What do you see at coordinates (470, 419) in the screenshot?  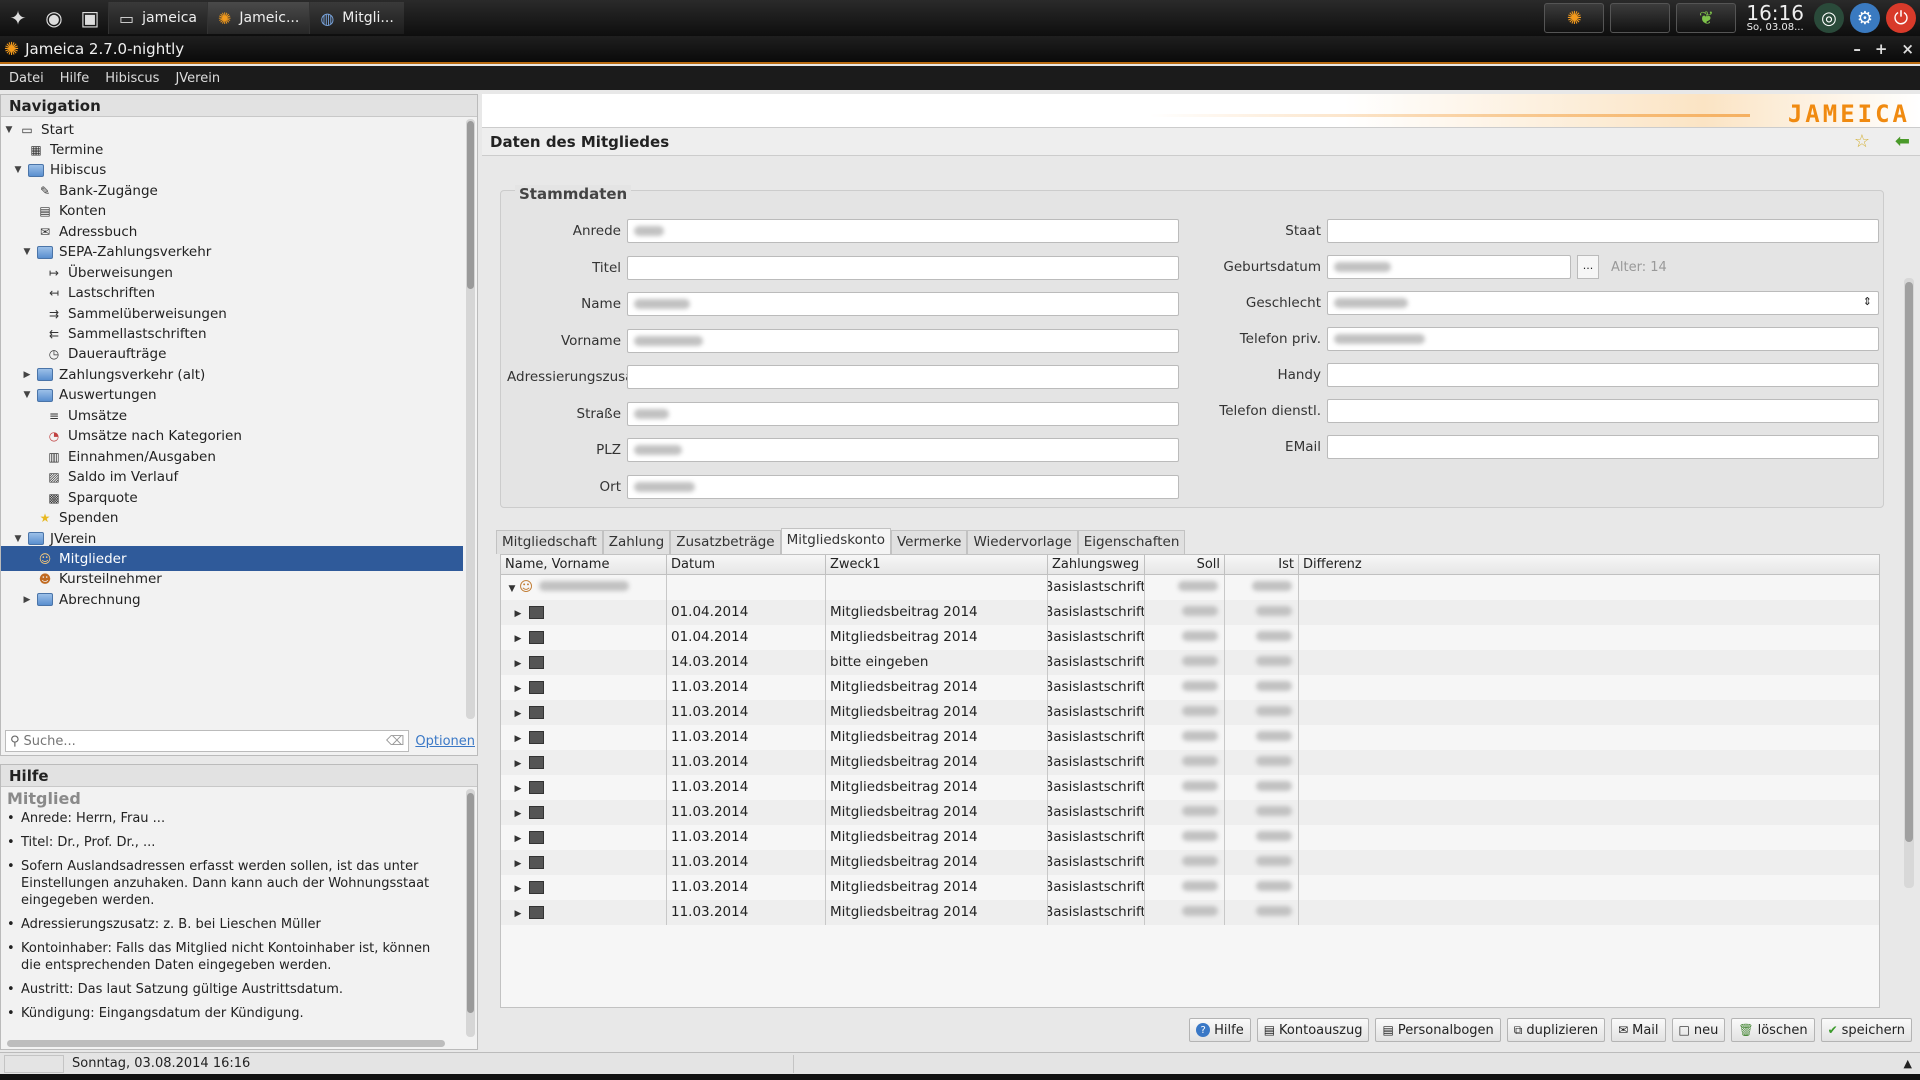 I see `navigation-scrollbar` at bounding box center [470, 419].